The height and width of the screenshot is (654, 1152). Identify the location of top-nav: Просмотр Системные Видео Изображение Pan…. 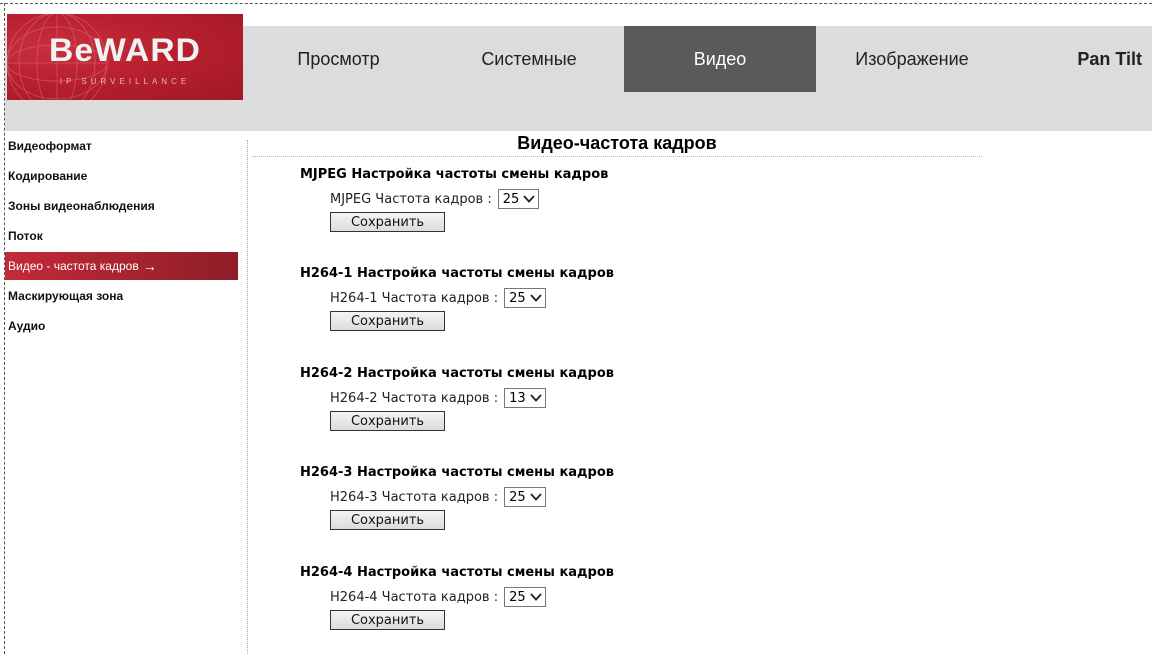
(697, 59).